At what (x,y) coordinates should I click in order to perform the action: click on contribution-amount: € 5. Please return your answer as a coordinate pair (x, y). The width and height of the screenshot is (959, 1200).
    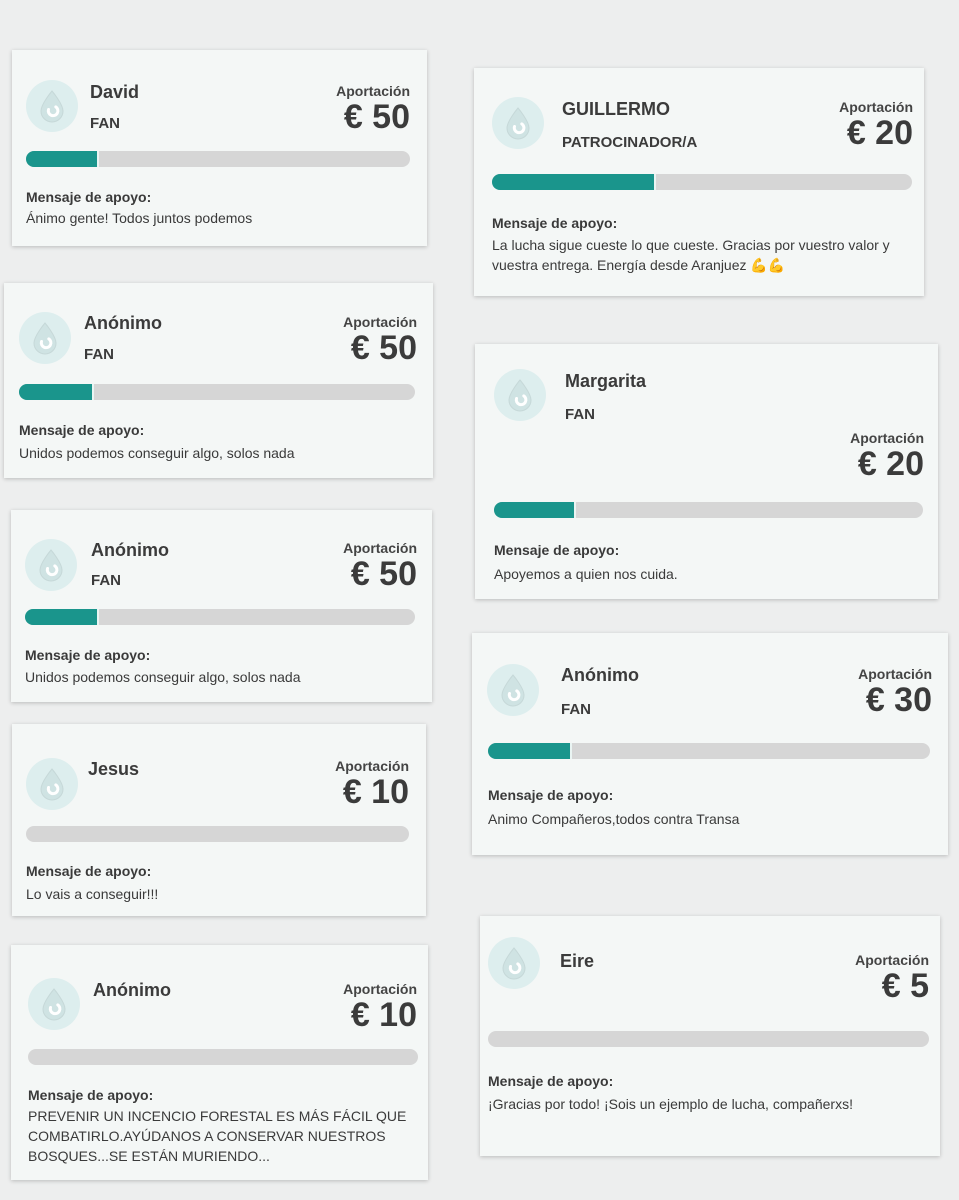
    Looking at the image, I should click on (905, 986).